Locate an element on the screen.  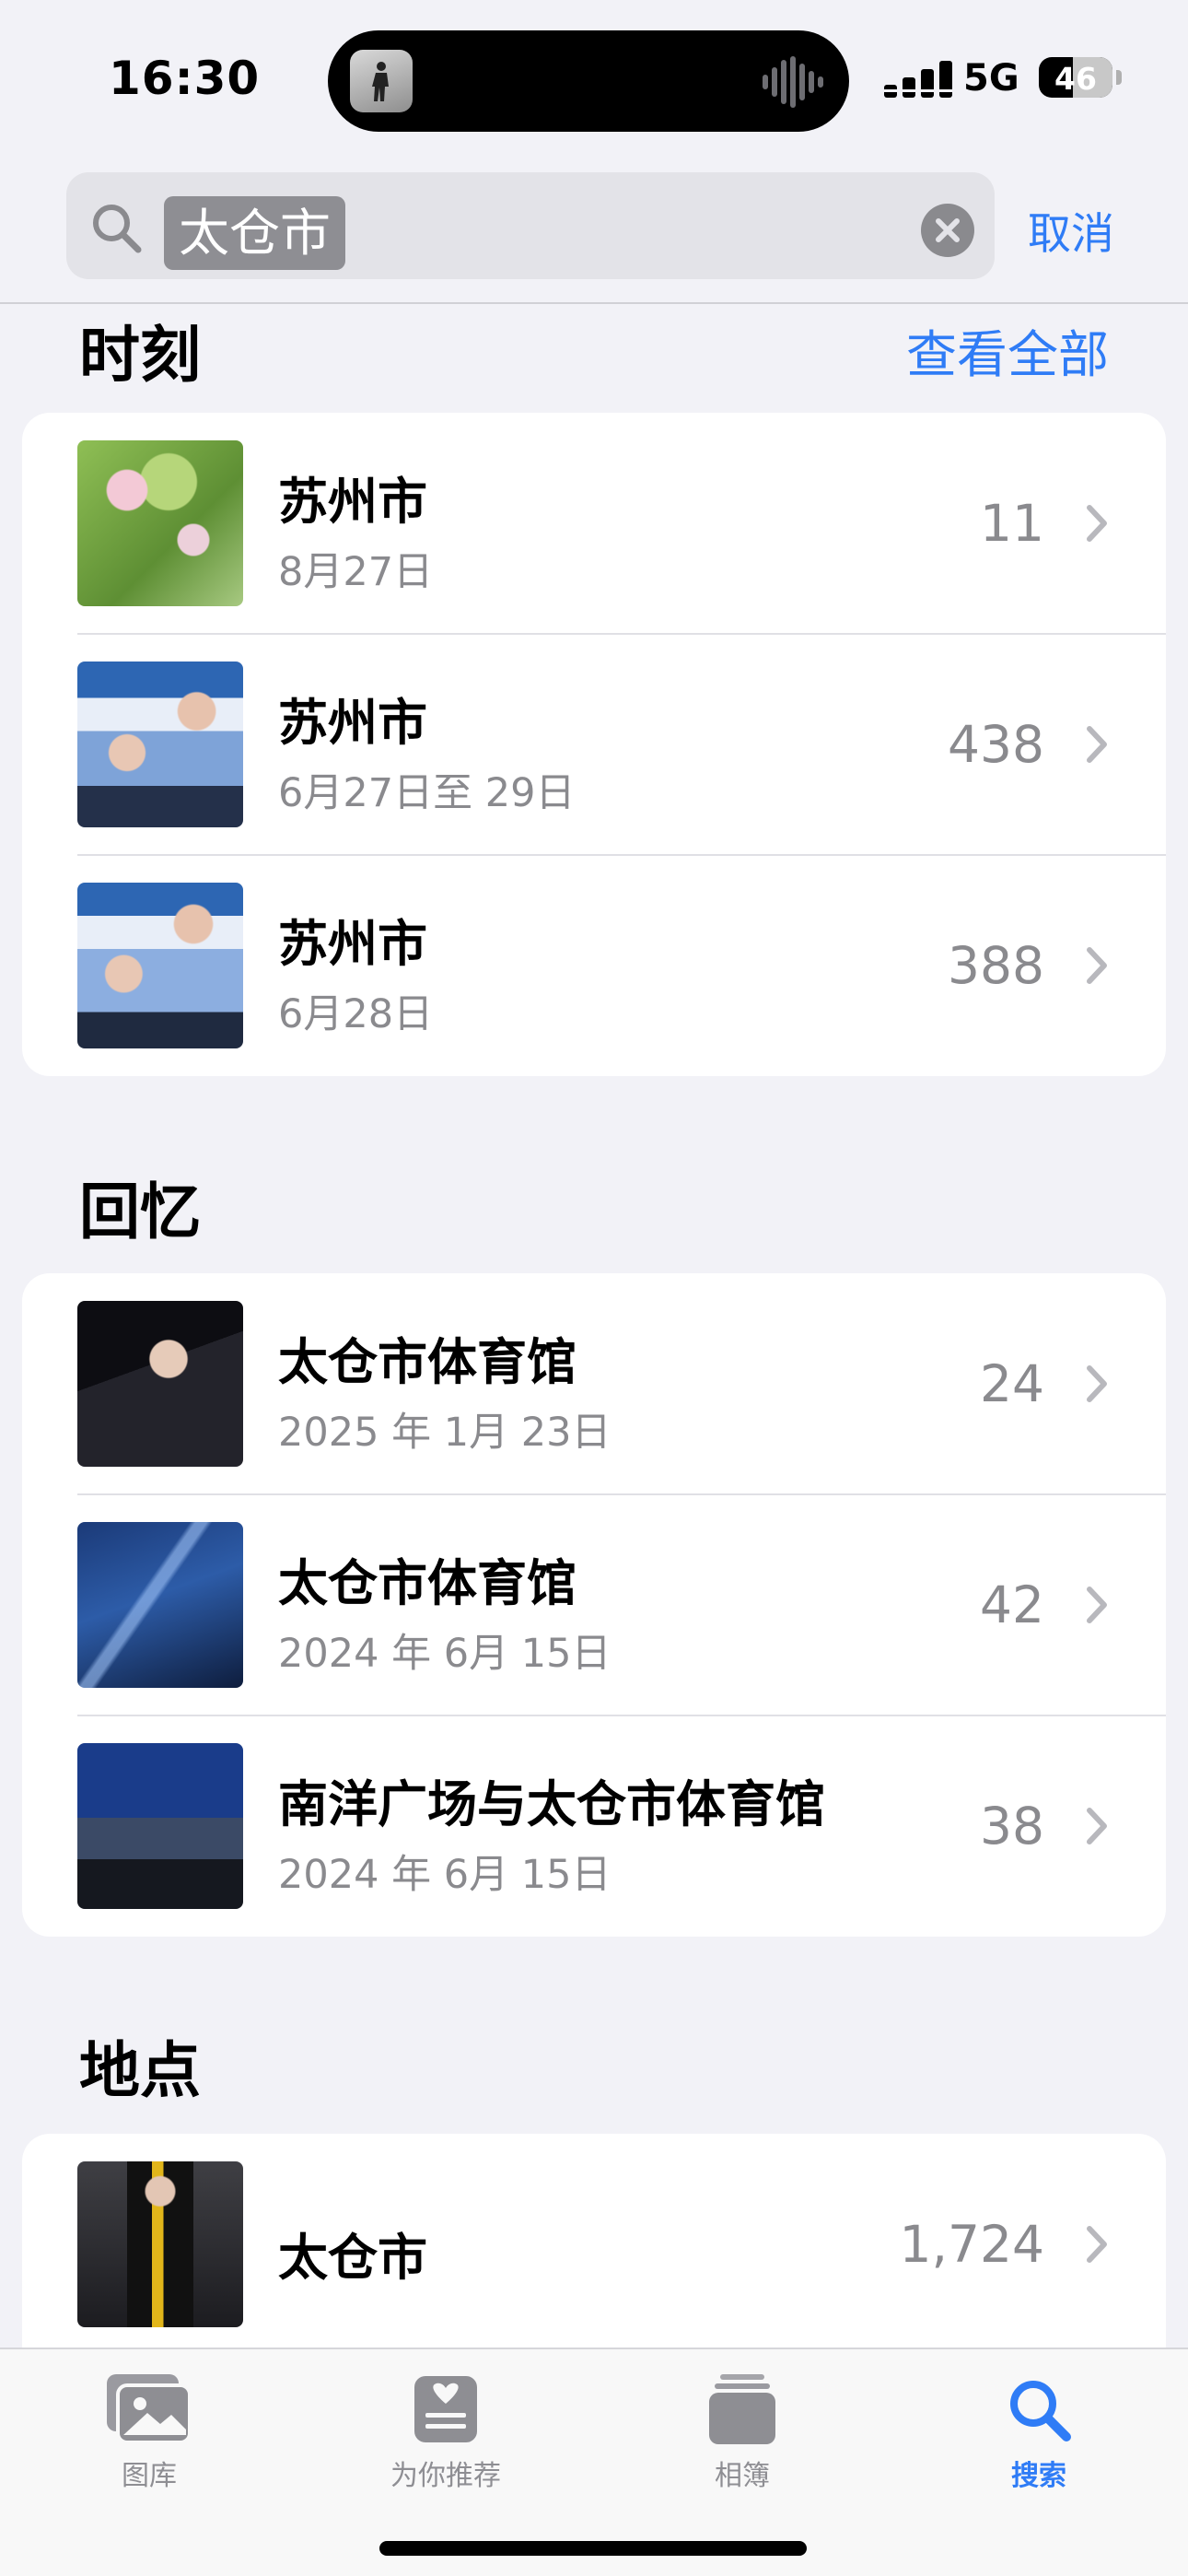
status-bar: 16:30 5G 46 is located at coordinates (594, 80).